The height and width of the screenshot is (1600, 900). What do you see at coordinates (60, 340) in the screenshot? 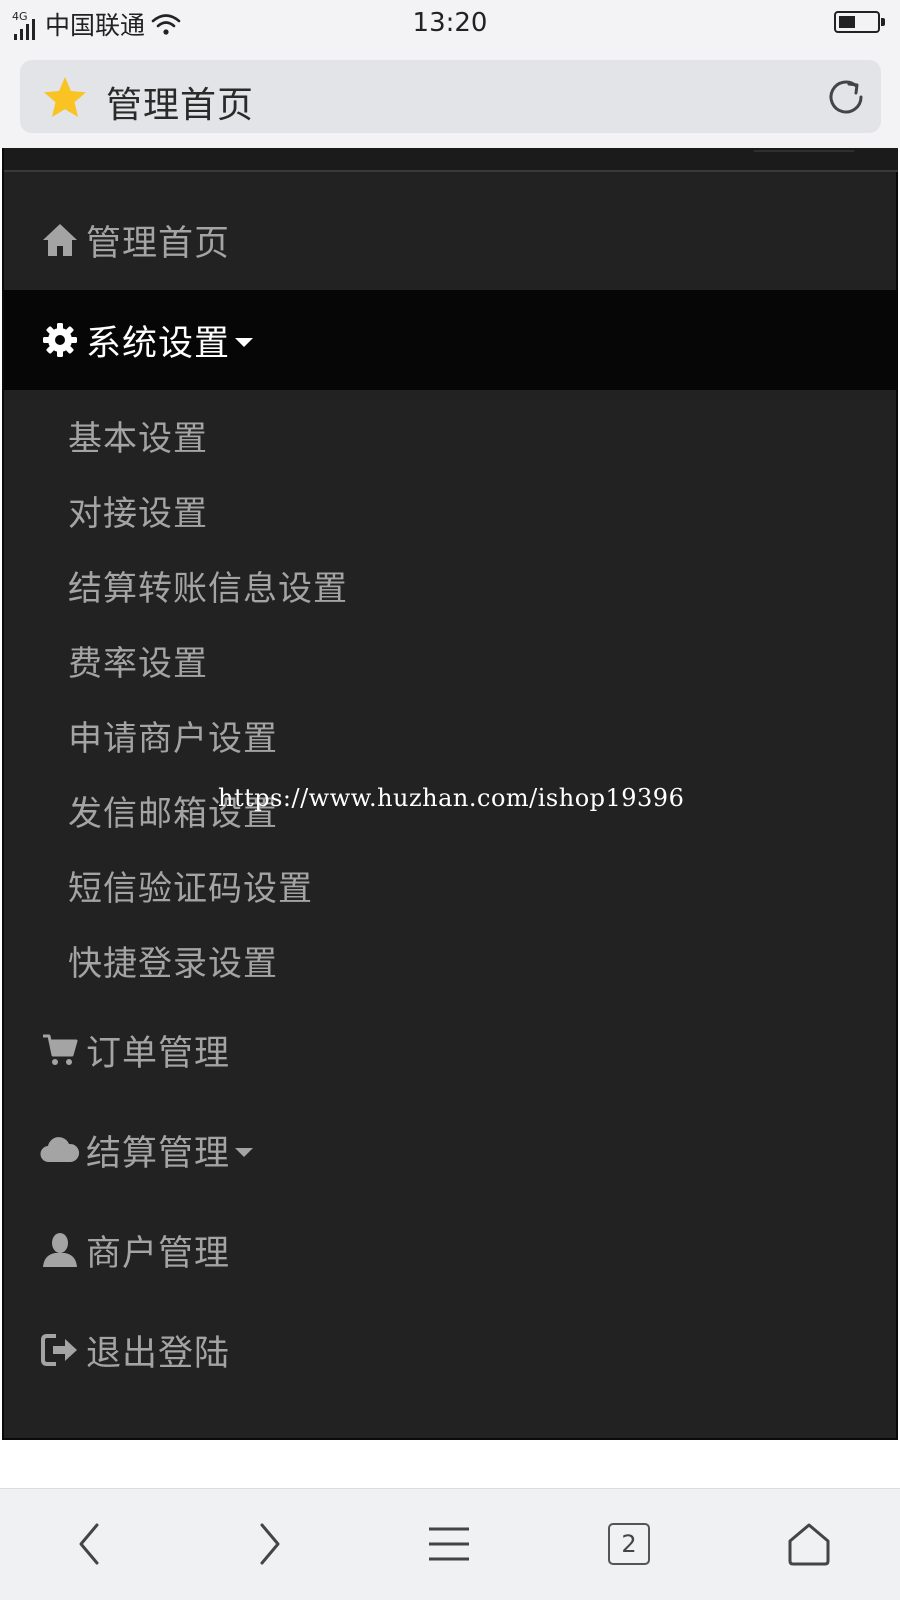
I see `gear-icon` at bounding box center [60, 340].